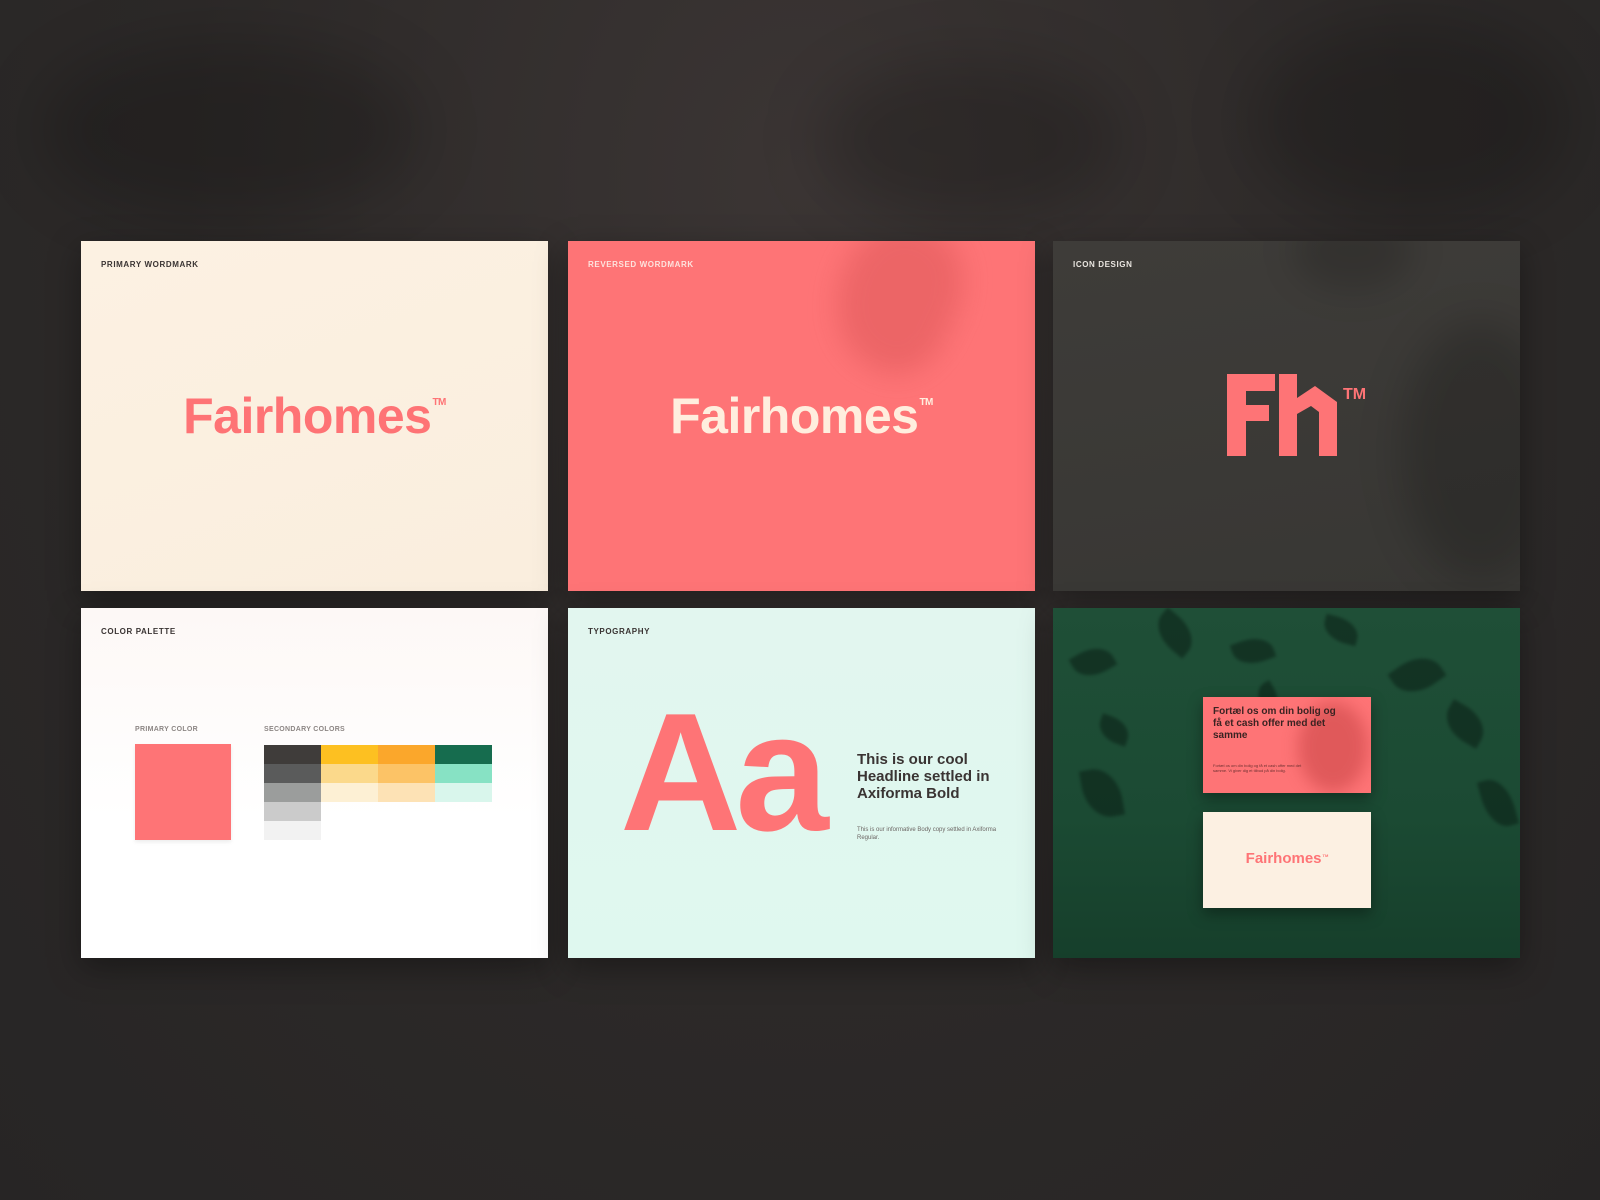 This screenshot has height=1200, width=1600. What do you see at coordinates (167, 729) in the screenshot?
I see `primary-color-label: PRIMARY COLOR` at bounding box center [167, 729].